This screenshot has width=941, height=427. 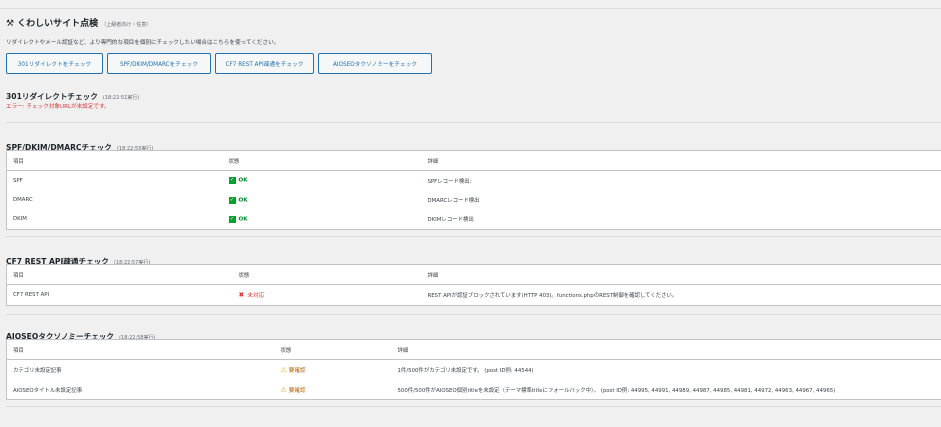 I want to click on tools-icon: ⚒, so click(x=10, y=24).